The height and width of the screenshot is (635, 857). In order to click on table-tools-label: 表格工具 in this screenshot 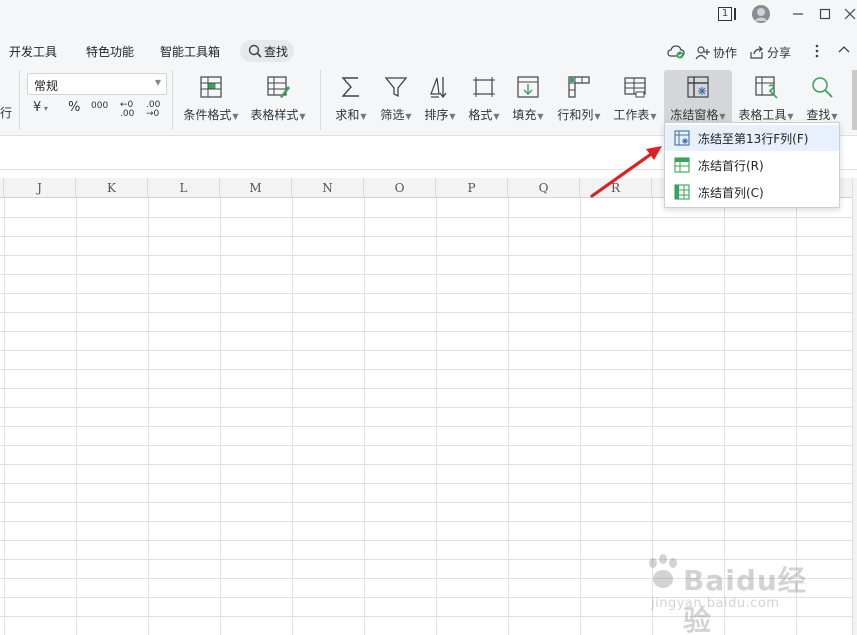, I will do `click(762, 115)`.